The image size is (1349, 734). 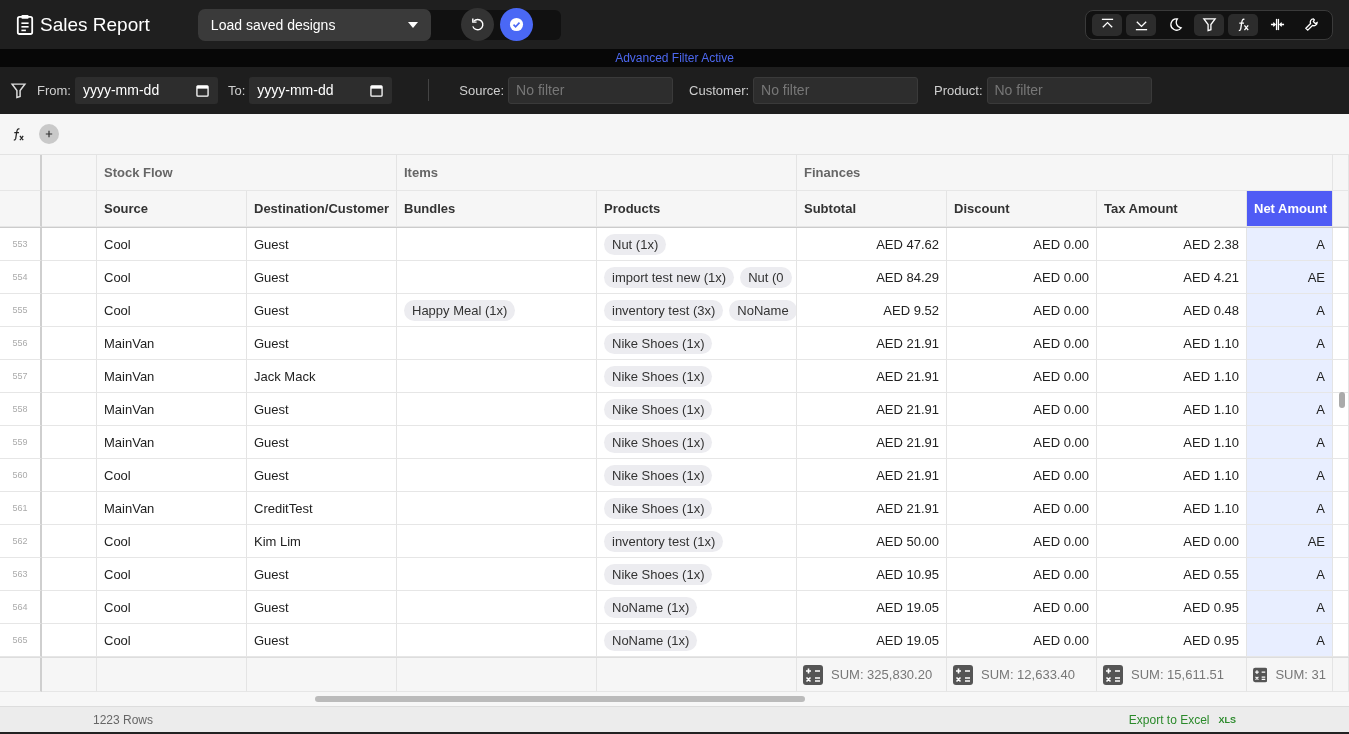 I want to click on caret-icon, so click(x=412, y=24).